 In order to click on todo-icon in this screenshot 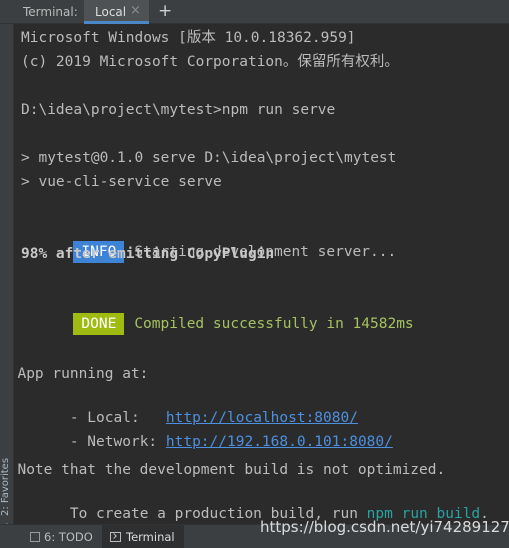, I will do `click(35, 537)`.